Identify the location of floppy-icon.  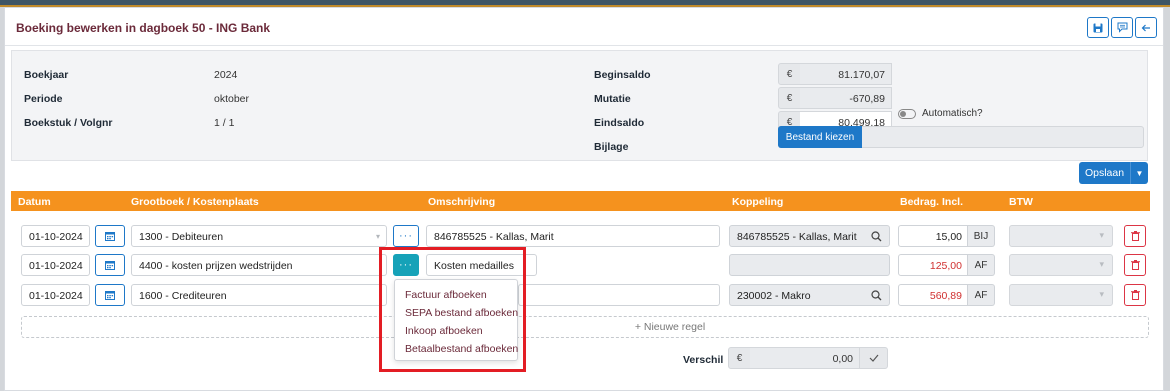
(1098, 27).